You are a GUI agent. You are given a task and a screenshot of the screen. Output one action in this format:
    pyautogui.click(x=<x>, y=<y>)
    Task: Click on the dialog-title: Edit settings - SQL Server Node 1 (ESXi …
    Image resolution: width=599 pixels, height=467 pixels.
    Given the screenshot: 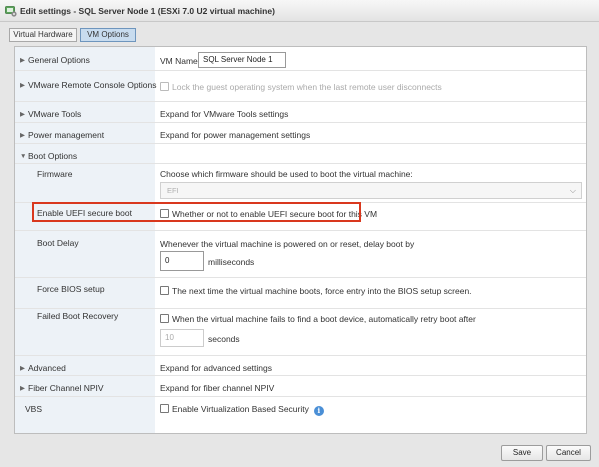 What is the action you would take?
    pyautogui.click(x=147, y=11)
    